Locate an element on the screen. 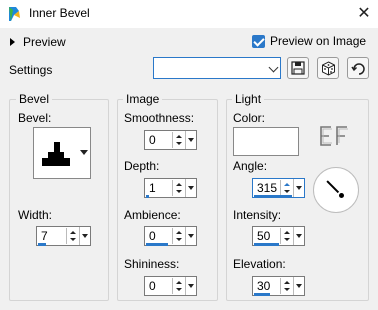 This screenshot has width=378, height=310. shininess-label: Shininess: is located at coordinates (152, 264).